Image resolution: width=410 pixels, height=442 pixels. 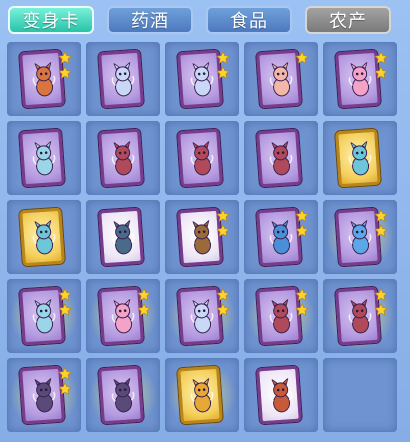 I want to click on fairy-card-icon, so click(x=42, y=158).